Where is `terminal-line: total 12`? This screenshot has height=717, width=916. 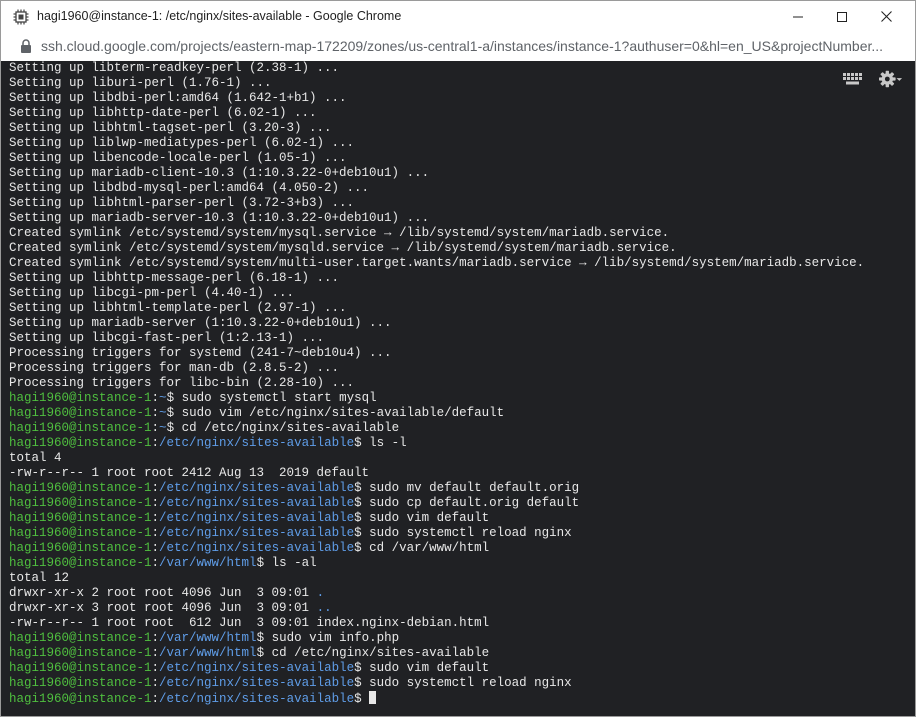 terminal-line: total 12 is located at coordinates (436, 578).